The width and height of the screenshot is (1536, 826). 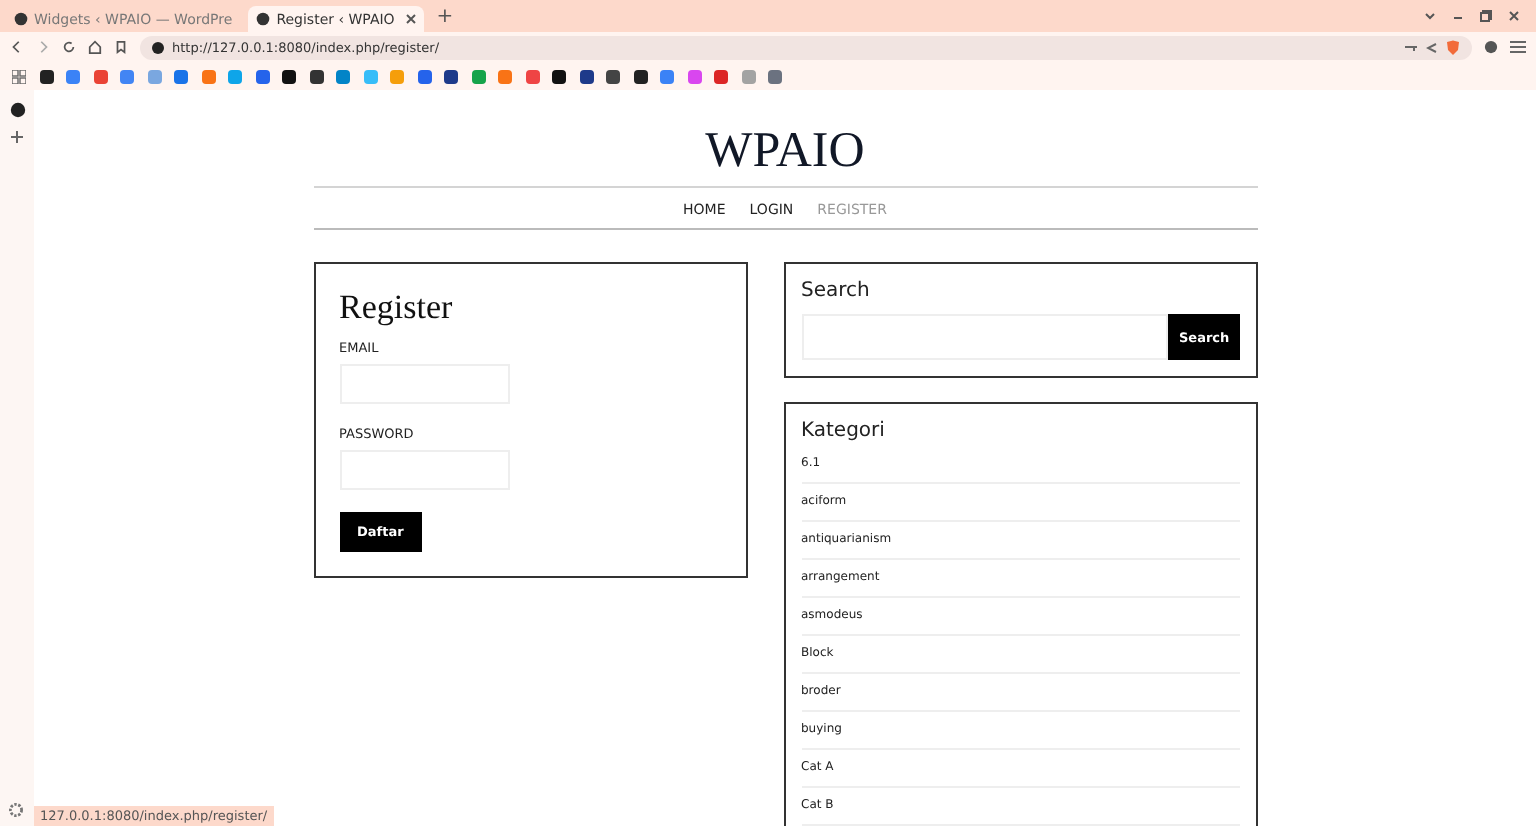 I want to click on home-icon, so click(x=95, y=47).